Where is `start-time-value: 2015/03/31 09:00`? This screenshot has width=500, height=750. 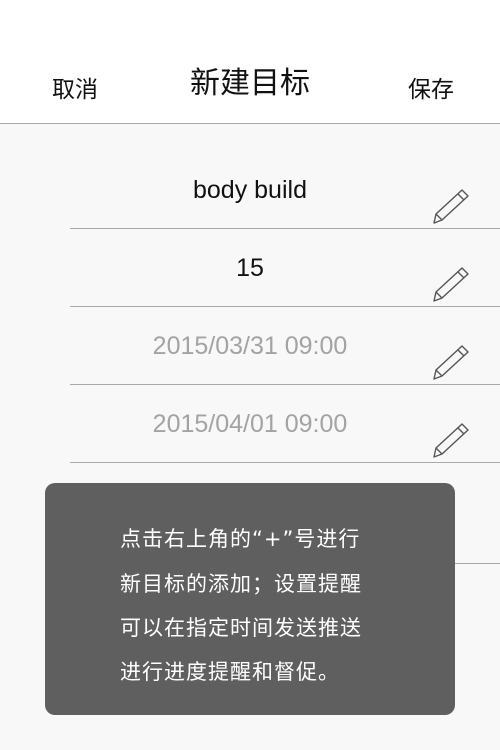 start-time-value: 2015/03/31 09:00 is located at coordinates (250, 346).